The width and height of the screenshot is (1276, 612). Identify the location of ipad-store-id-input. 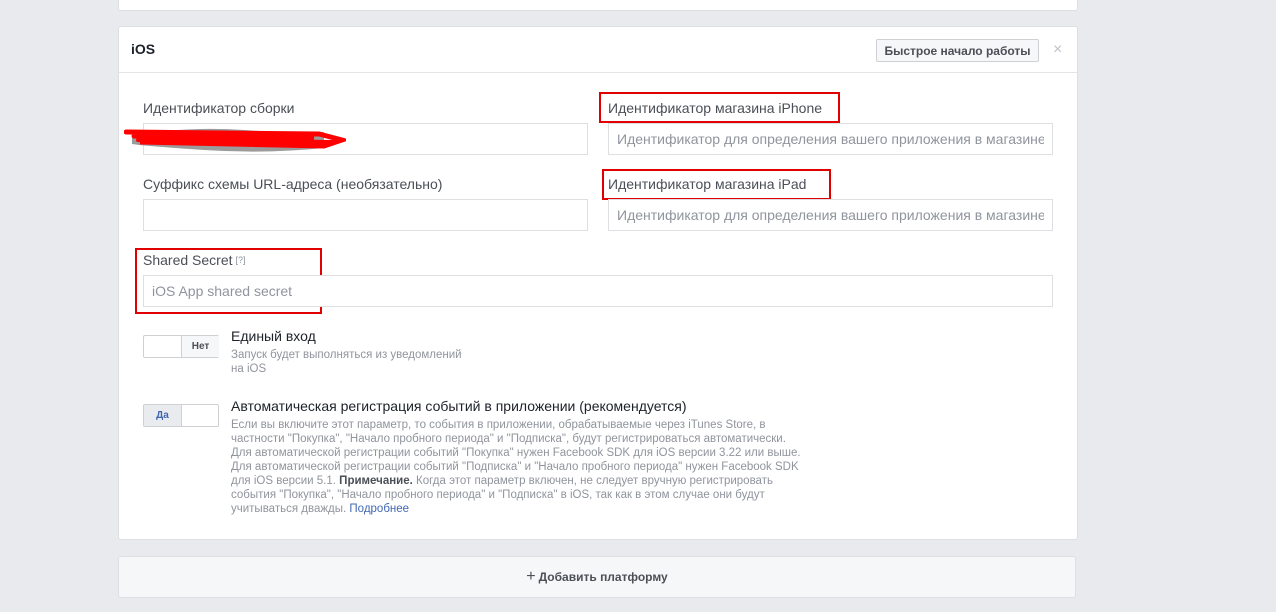
(830, 215).